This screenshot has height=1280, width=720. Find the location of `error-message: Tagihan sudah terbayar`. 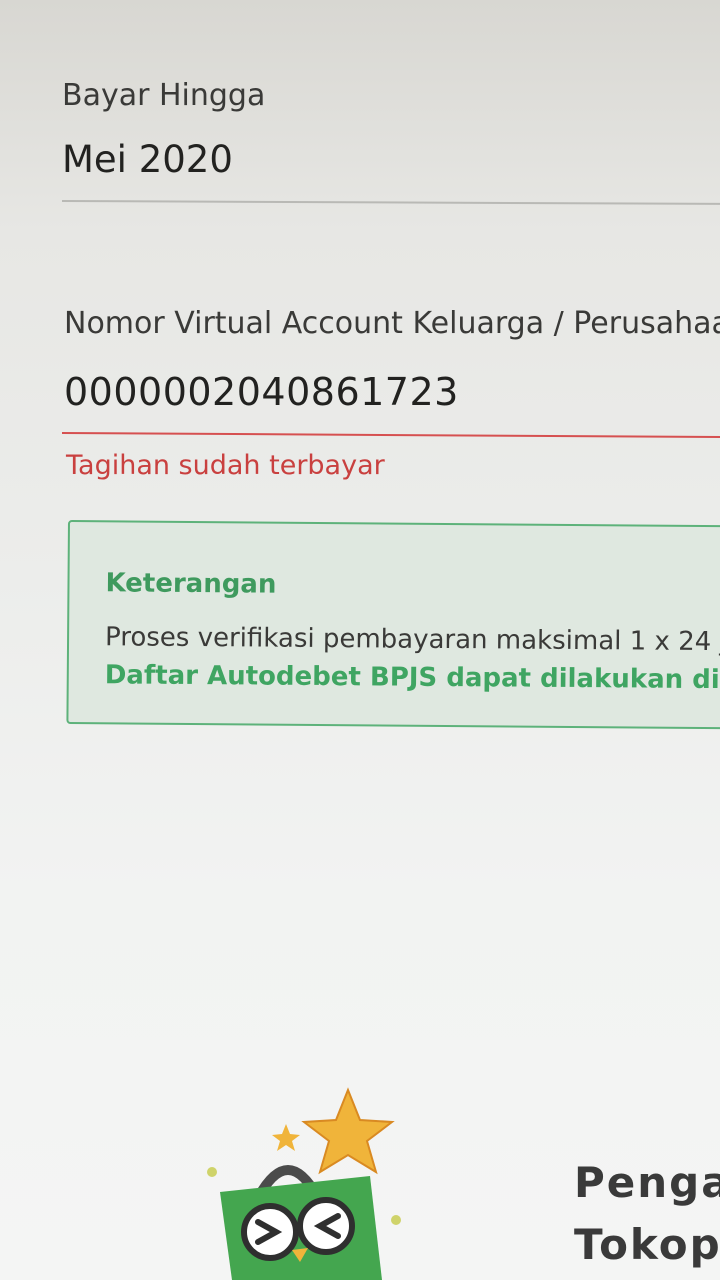

error-message: Tagihan sudah terbayar is located at coordinates (225, 465).